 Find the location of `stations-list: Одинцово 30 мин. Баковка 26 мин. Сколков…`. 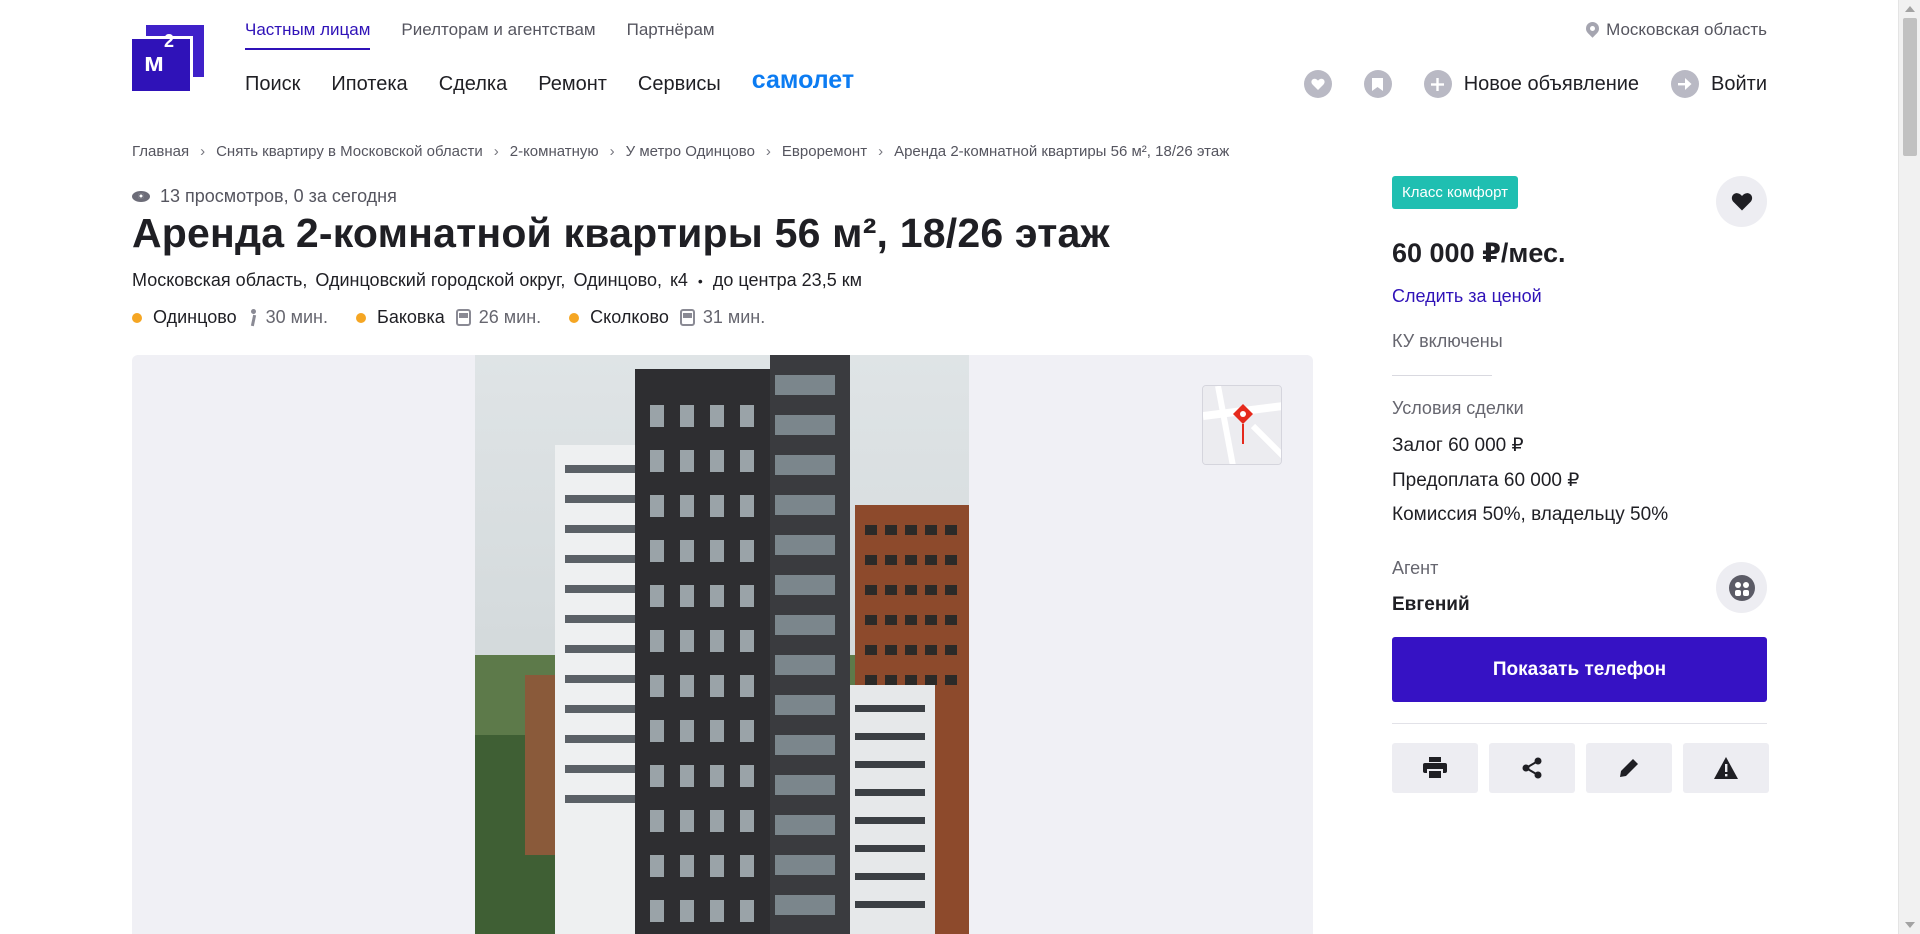

stations-list: Одинцово 30 мин. Баковка 26 мин. Сколков… is located at coordinates (462, 317).